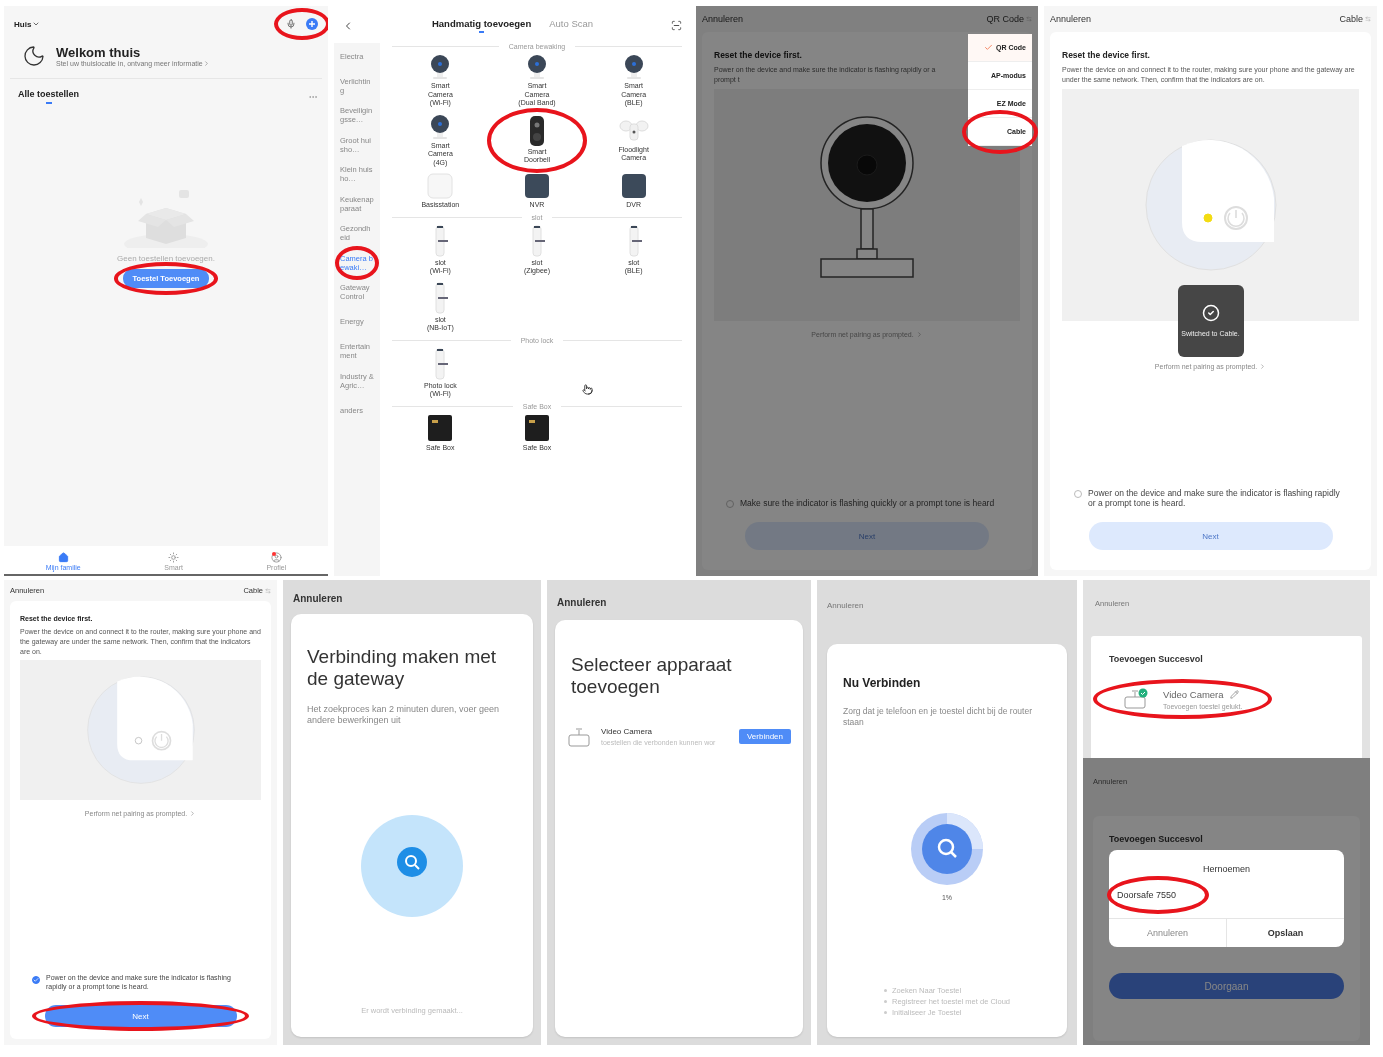 Image resolution: width=1383 pixels, height=1057 pixels. What do you see at coordinates (676, 25) in the screenshot?
I see `scan-icon` at bounding box center [676, 25].